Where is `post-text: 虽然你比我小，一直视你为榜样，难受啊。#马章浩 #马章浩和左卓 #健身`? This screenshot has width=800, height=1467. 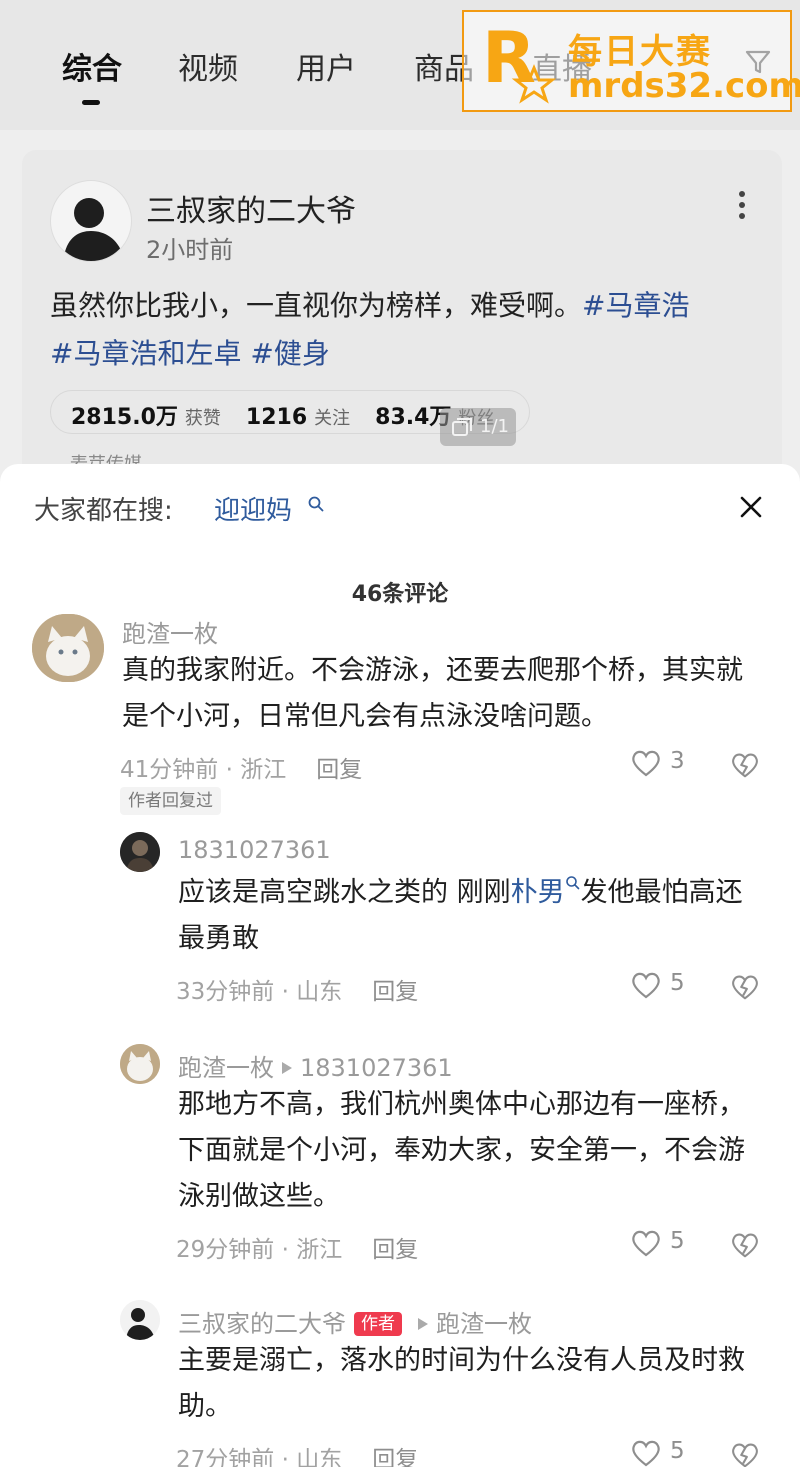 post-text: 虽然你比我小，一直视你为榜样，难受啊。#马章浩 #马章浩和左卓 #健身 is located at coordinates (400, 330).